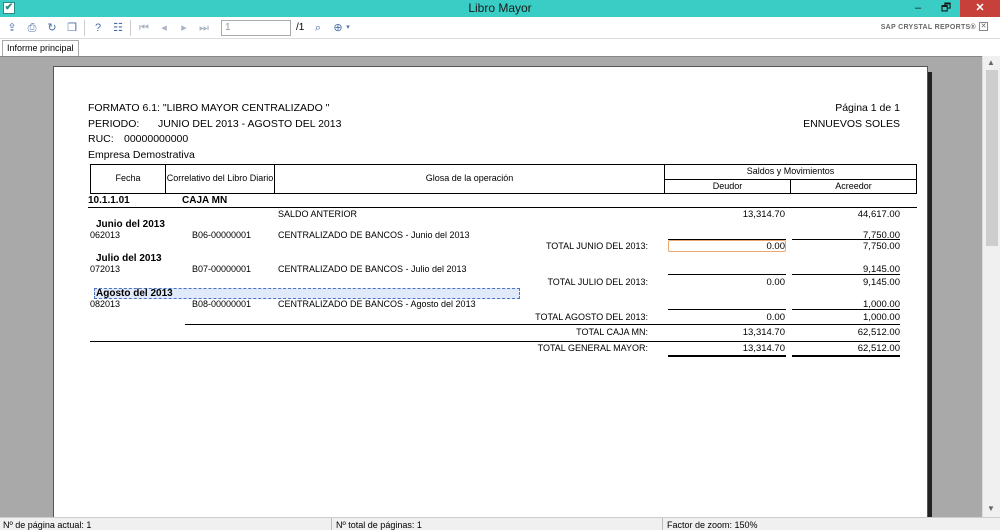  Describe the element at coordinates (105, 304) in the screenshot. I see `agosto-fecha: 082013` at that location.